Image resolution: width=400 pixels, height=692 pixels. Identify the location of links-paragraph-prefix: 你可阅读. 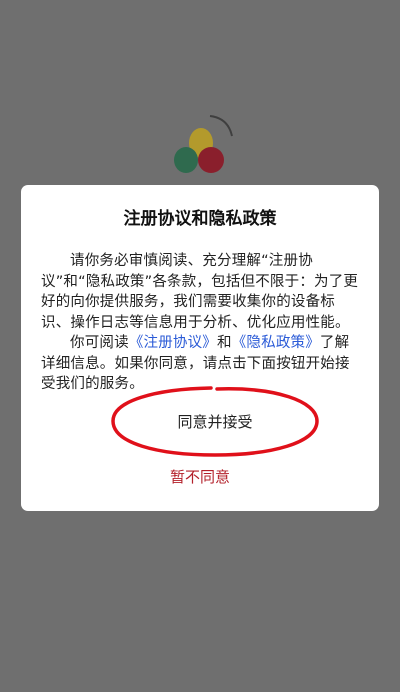
(99, 343).